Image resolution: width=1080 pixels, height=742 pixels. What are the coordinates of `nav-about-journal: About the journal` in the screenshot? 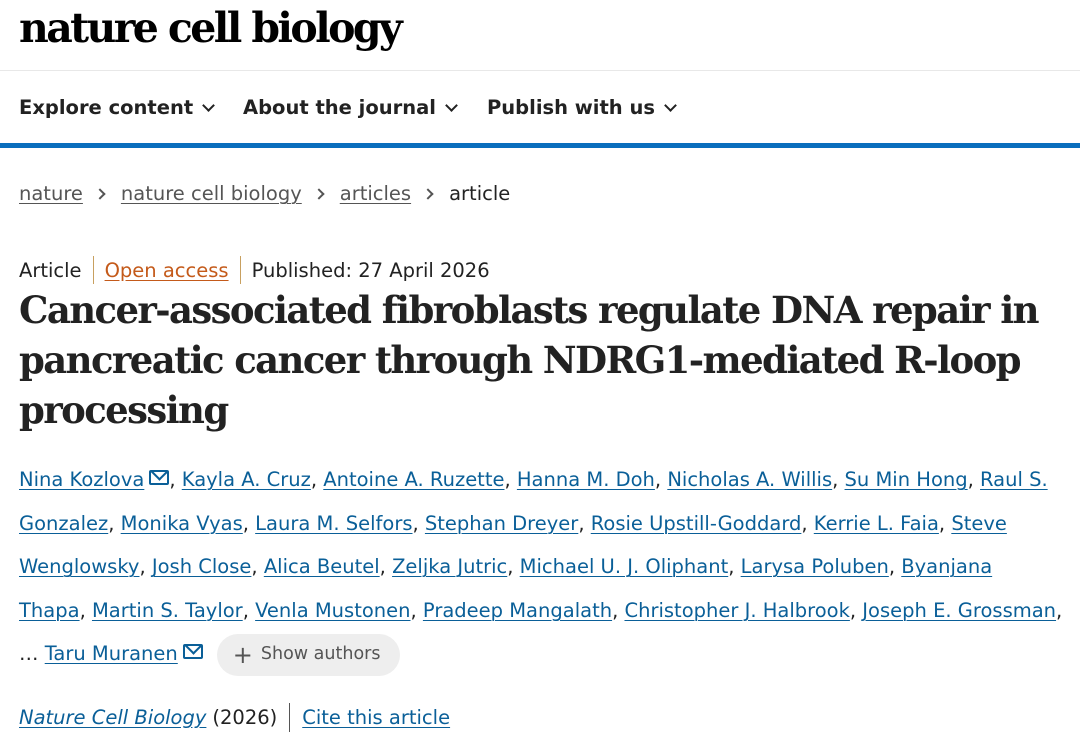 It's located at (350, 107).